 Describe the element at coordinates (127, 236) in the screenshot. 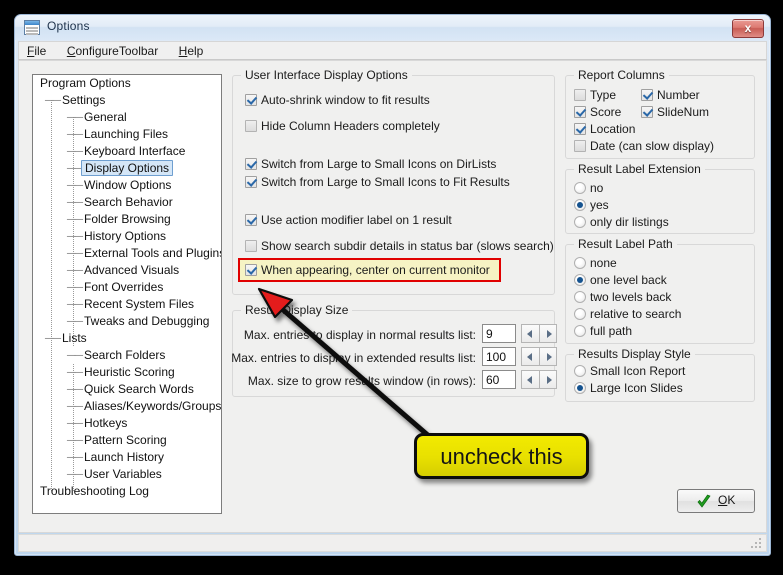

I see `tree-item-history-options: ── History Options` at that location.